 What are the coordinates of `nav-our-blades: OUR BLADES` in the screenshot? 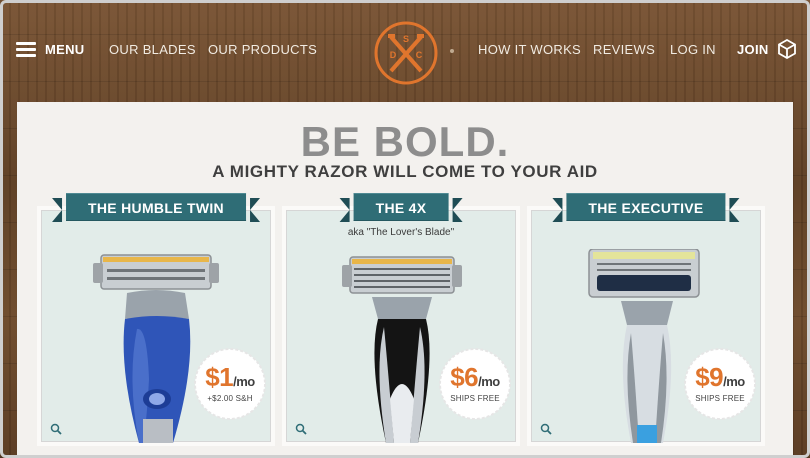 It's located at (152, 49).